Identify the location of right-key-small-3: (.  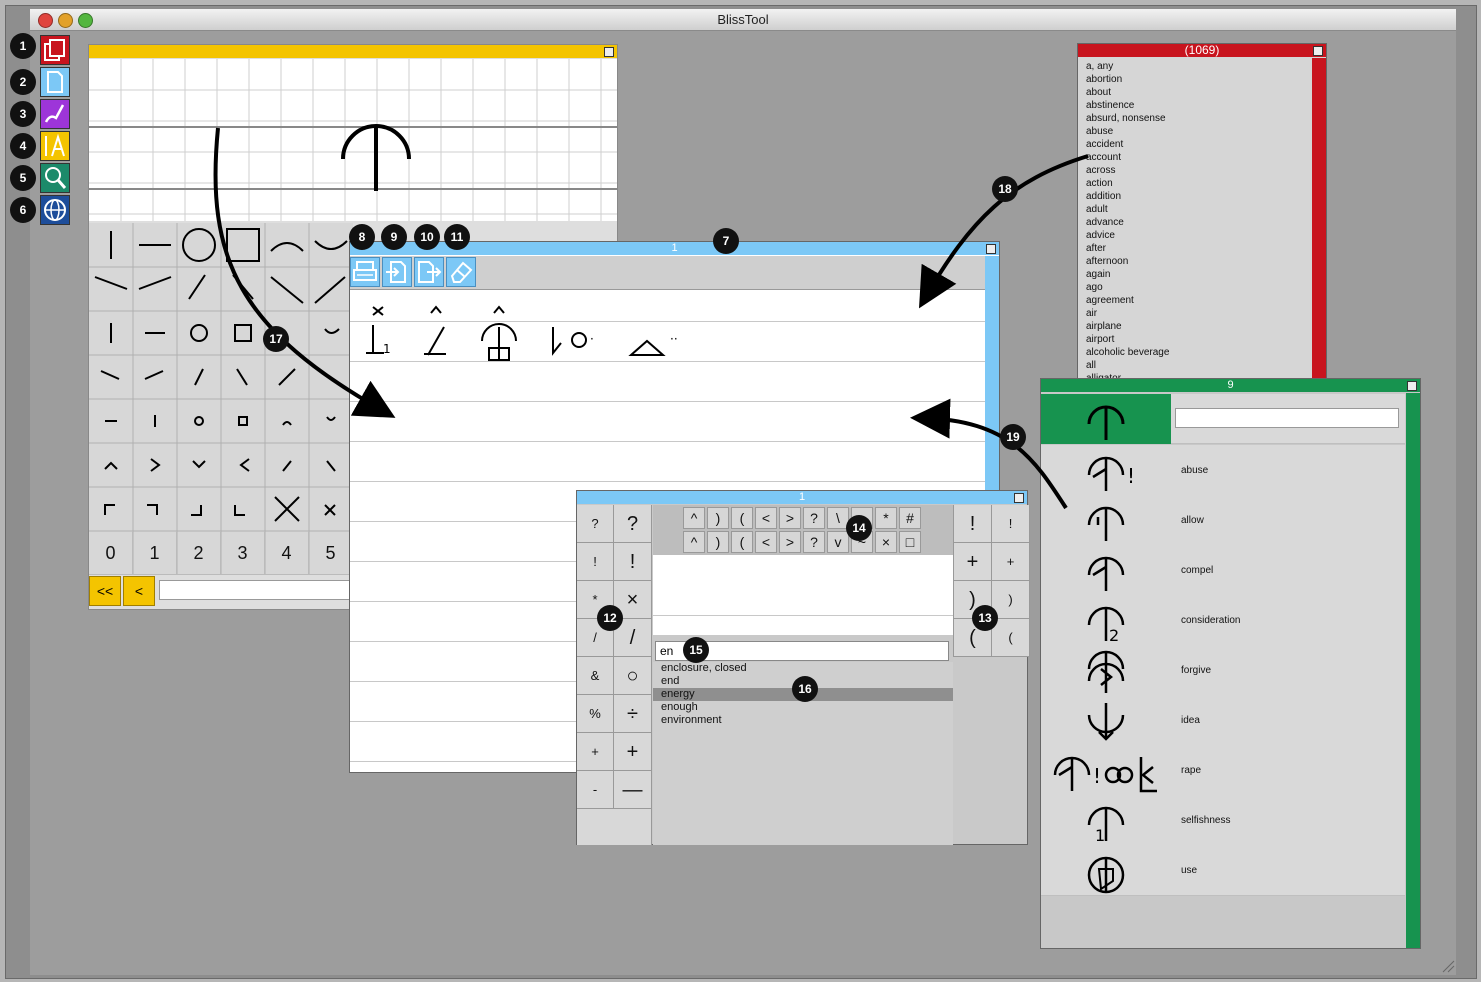
(1011, 638).